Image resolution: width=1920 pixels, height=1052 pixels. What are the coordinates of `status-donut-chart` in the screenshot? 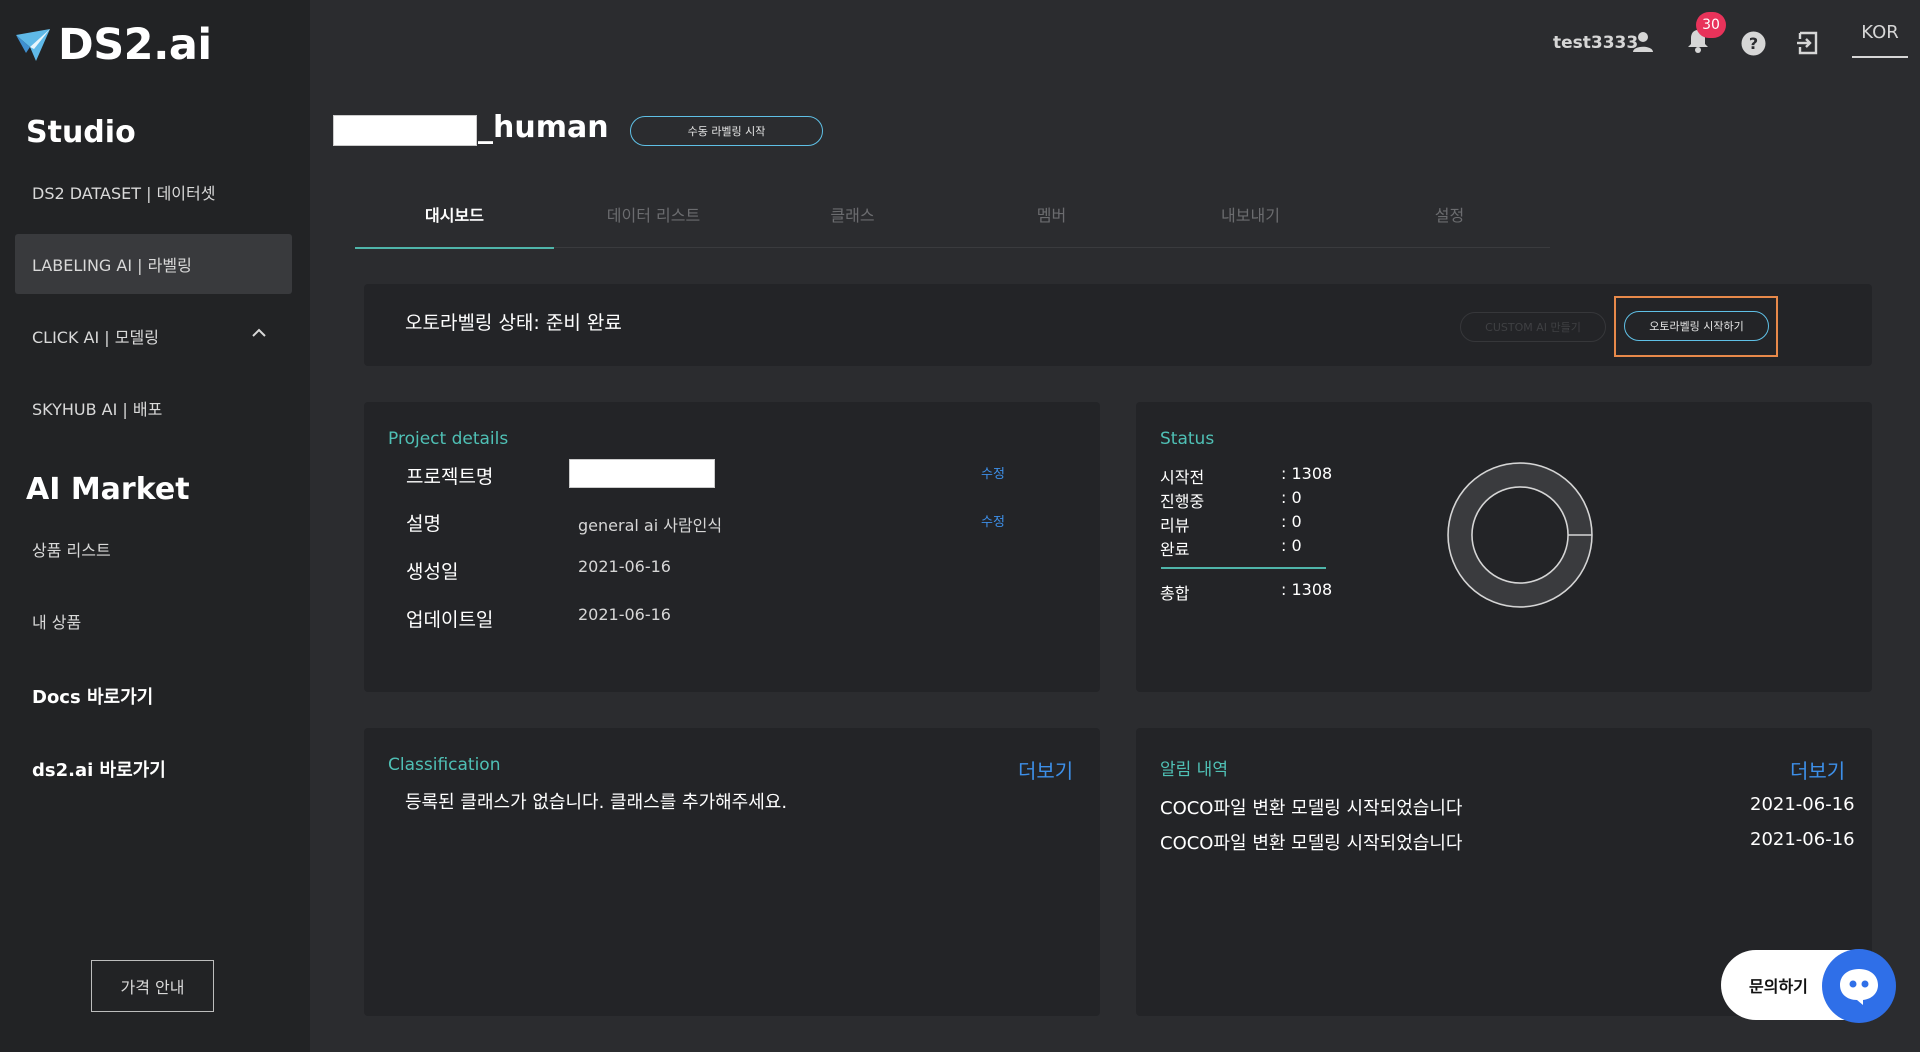 It's located at (1520, 535).